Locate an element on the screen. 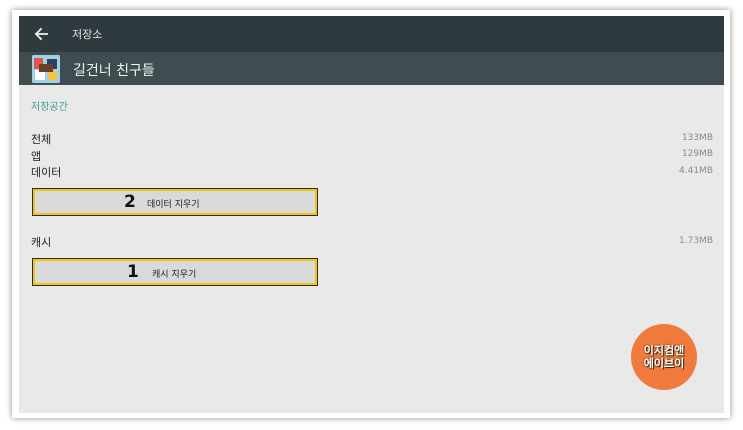  badge-line-2: 에이브이 is located at coordinates (664, 363).